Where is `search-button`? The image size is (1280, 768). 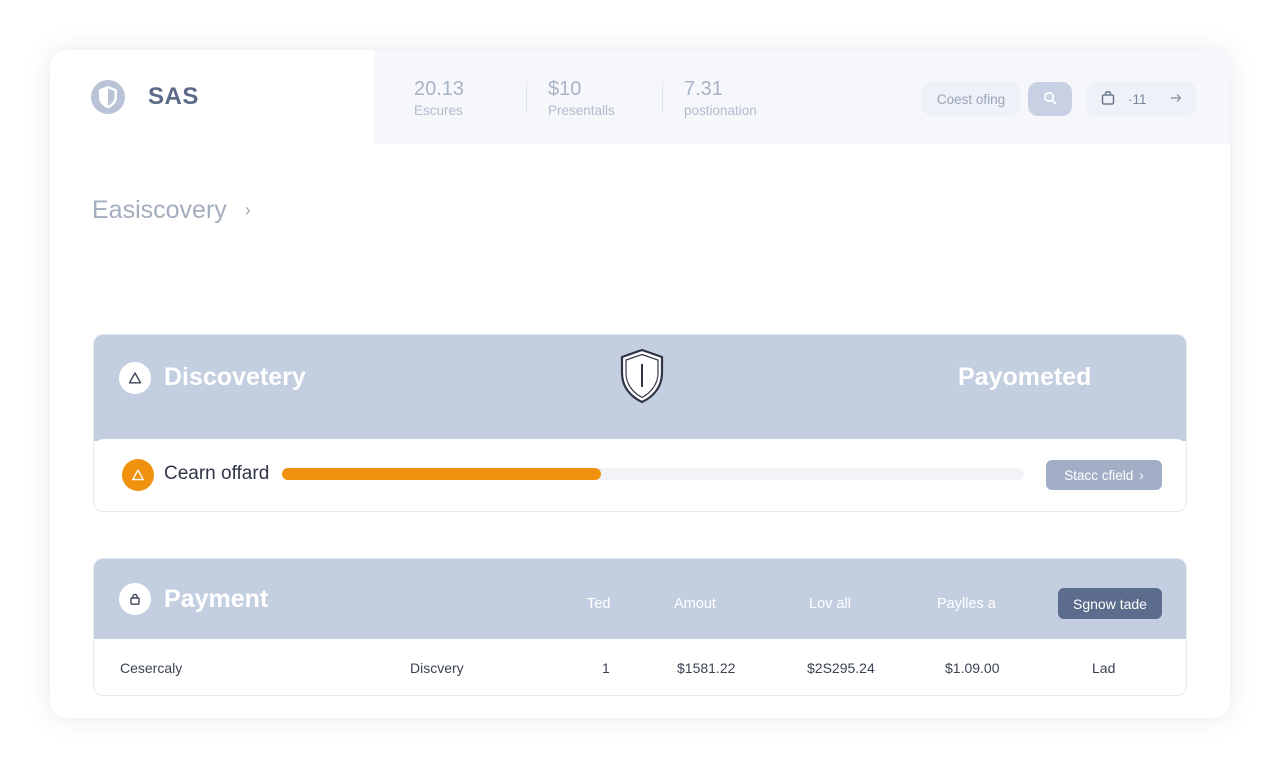 search-button is located at coordinates (1050, 99).